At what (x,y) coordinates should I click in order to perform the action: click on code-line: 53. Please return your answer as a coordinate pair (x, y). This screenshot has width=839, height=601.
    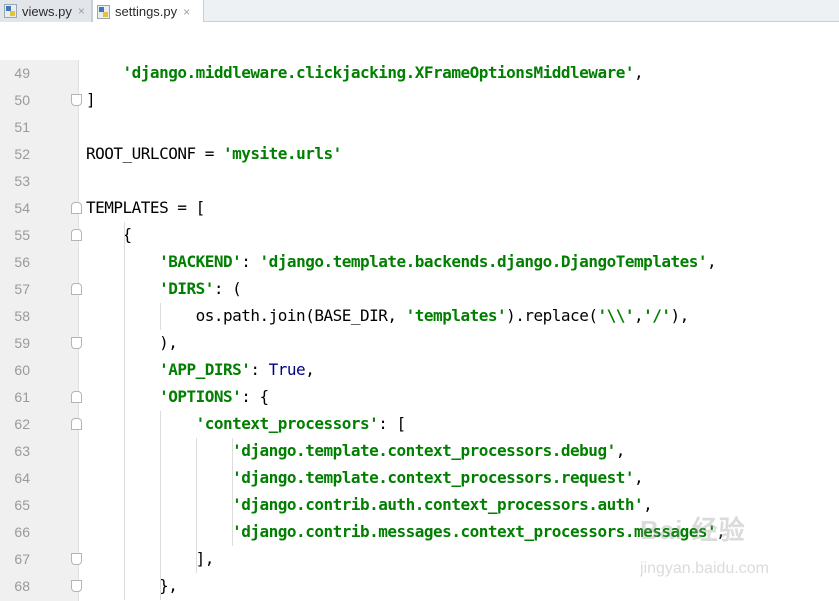
    Looking at the image, I should click on (419, 181).